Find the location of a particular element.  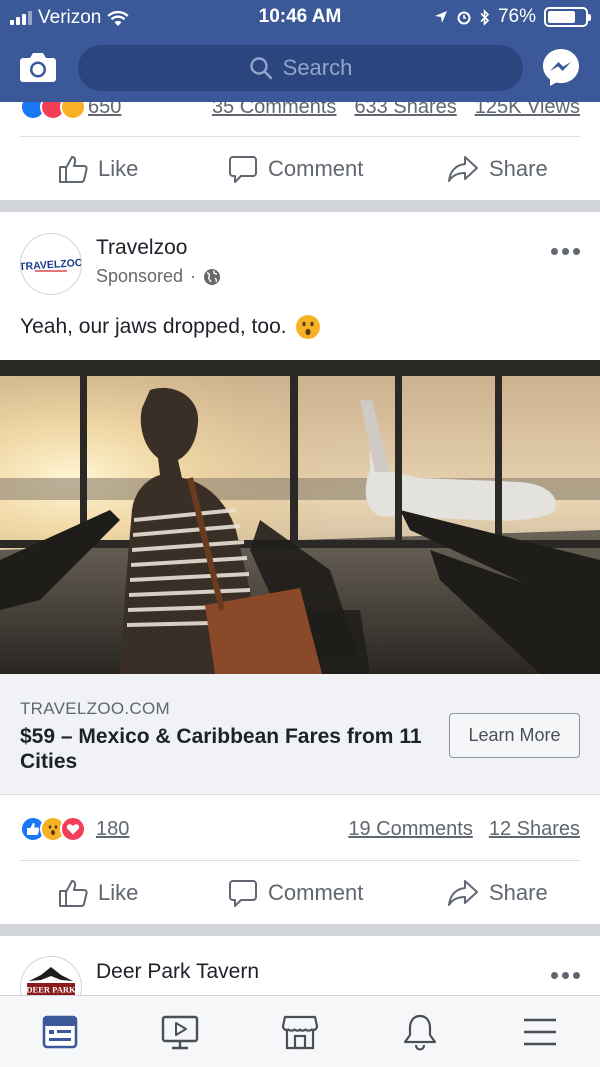

tab-news-feed is located at coordinates (60, 1032).